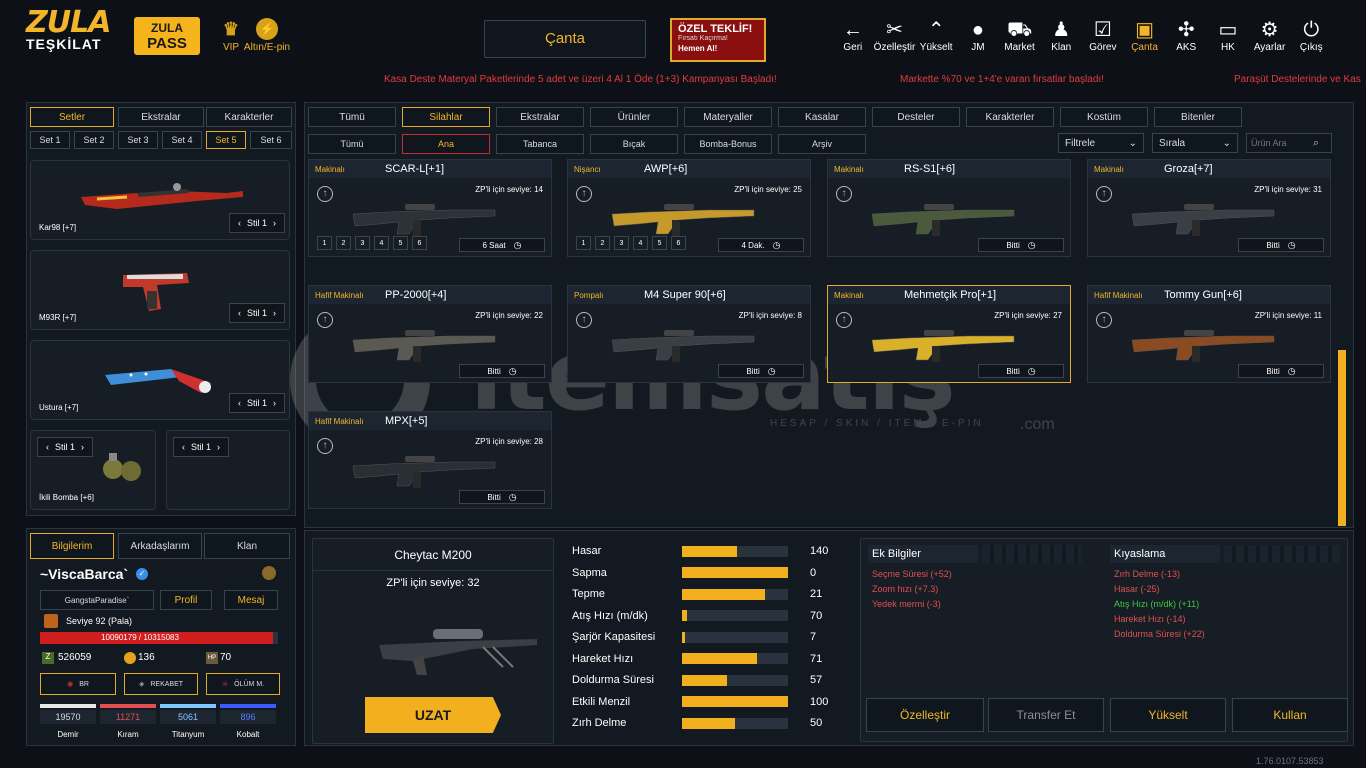 The image size is (1366, 768). Describe the element at coordinates (433, 715) in the screenshot. I see `uzat-button: UZAT` at that location.